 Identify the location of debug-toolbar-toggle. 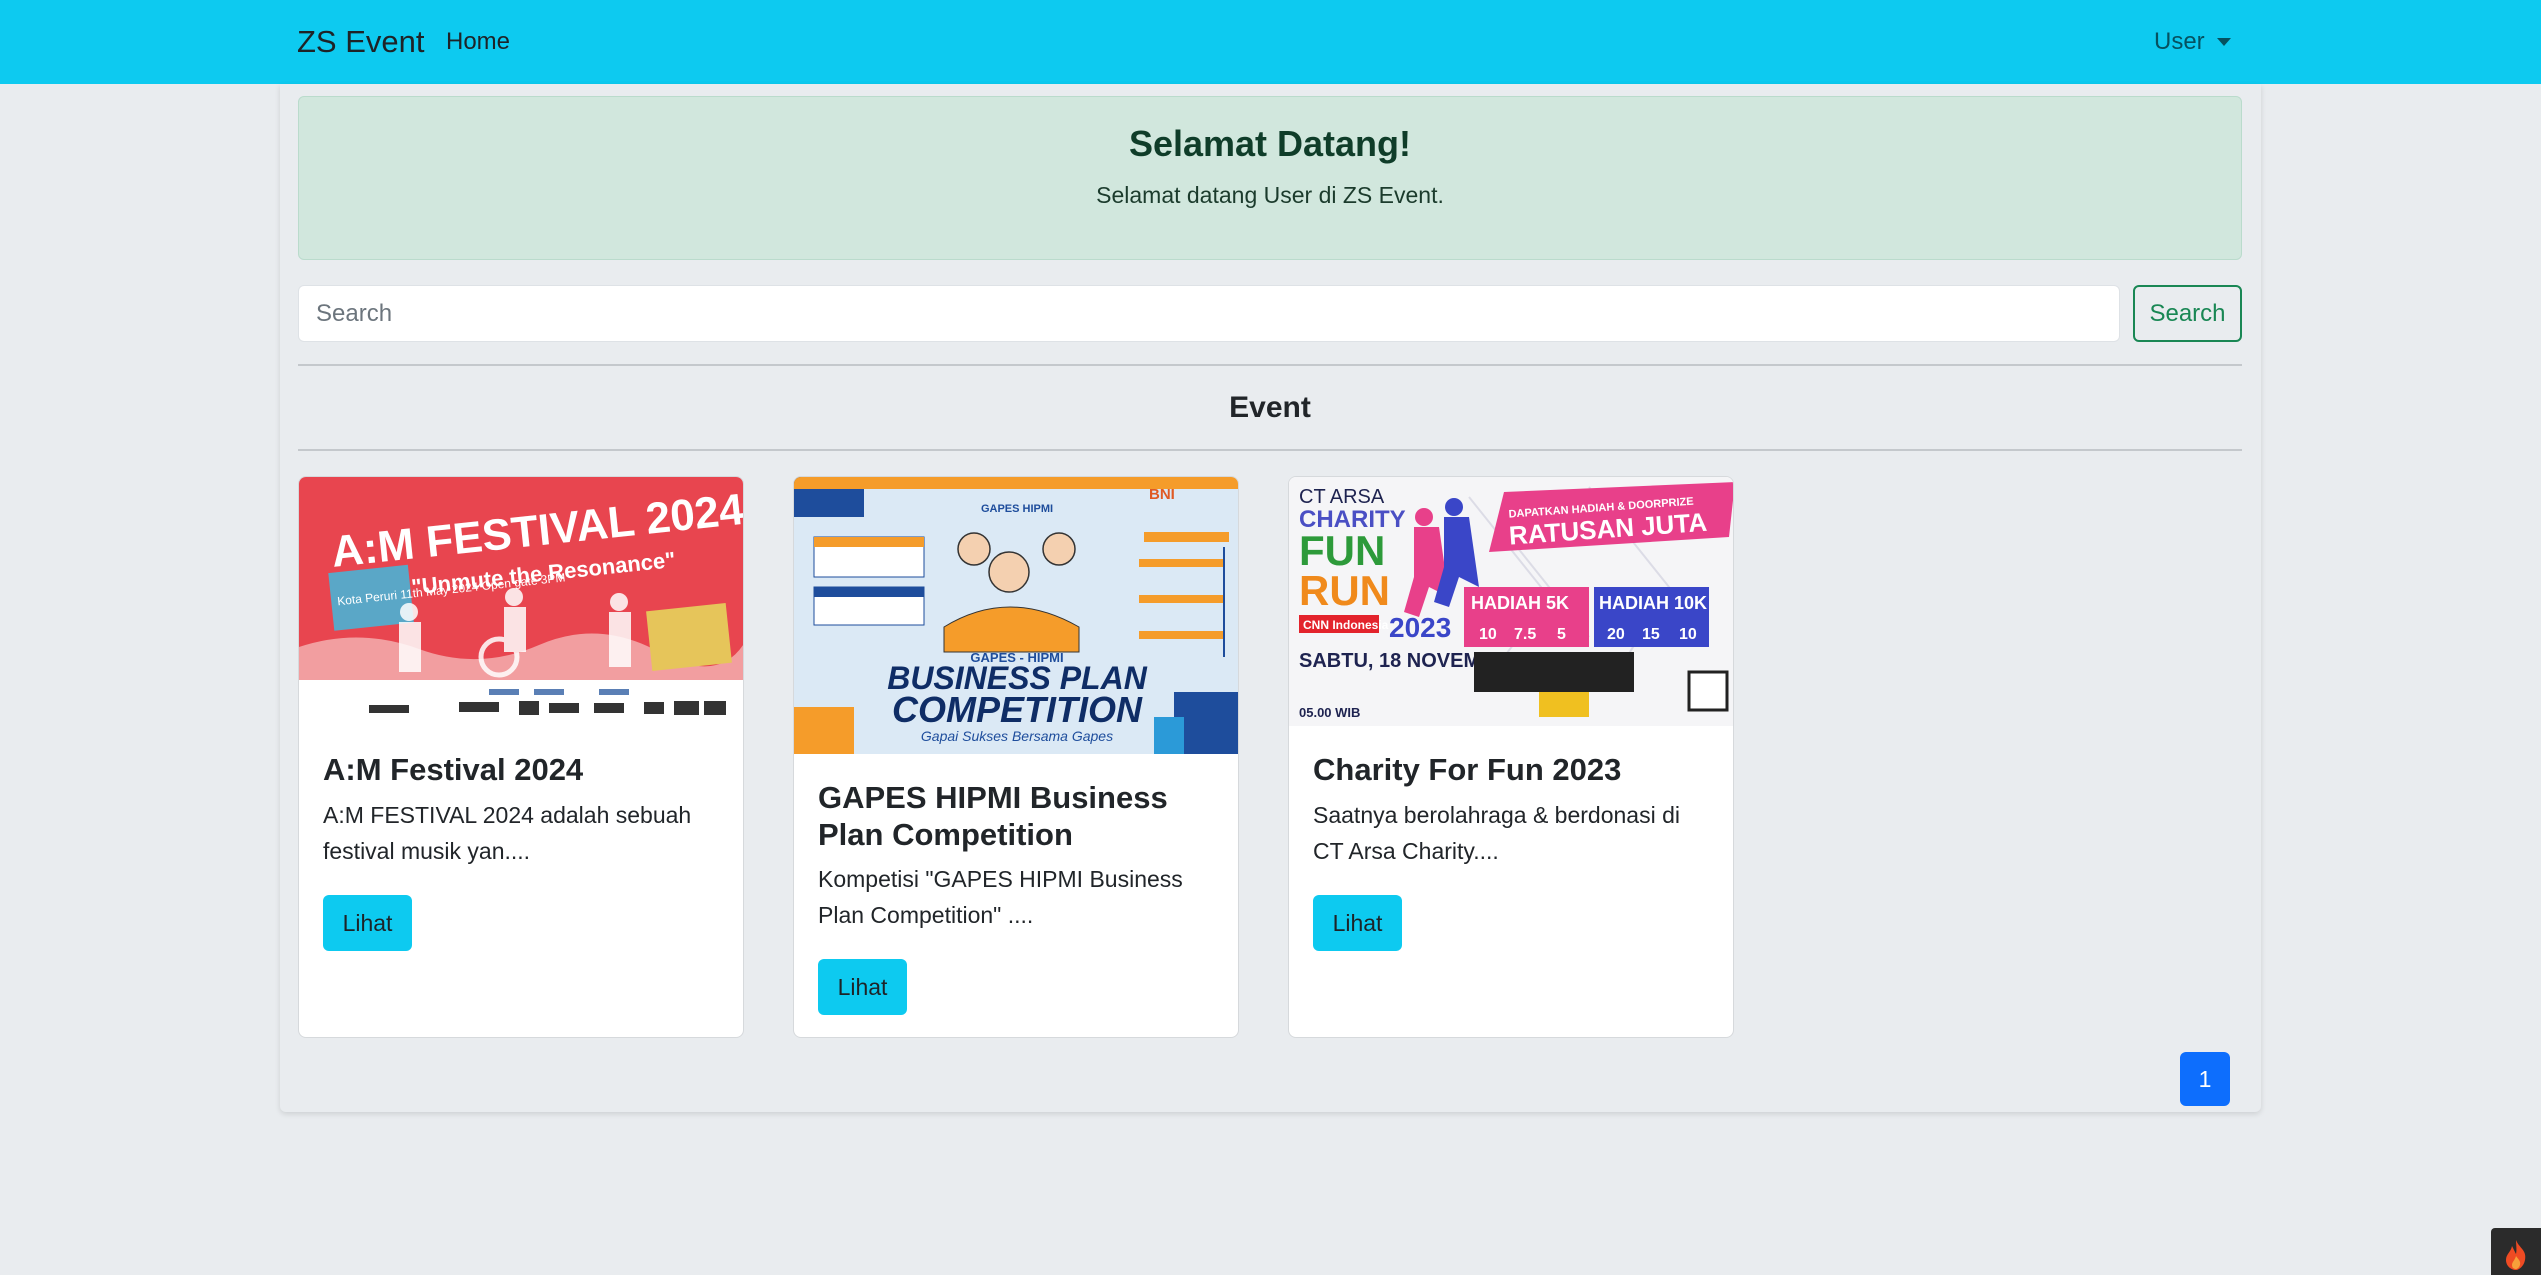
(2516, 1251).